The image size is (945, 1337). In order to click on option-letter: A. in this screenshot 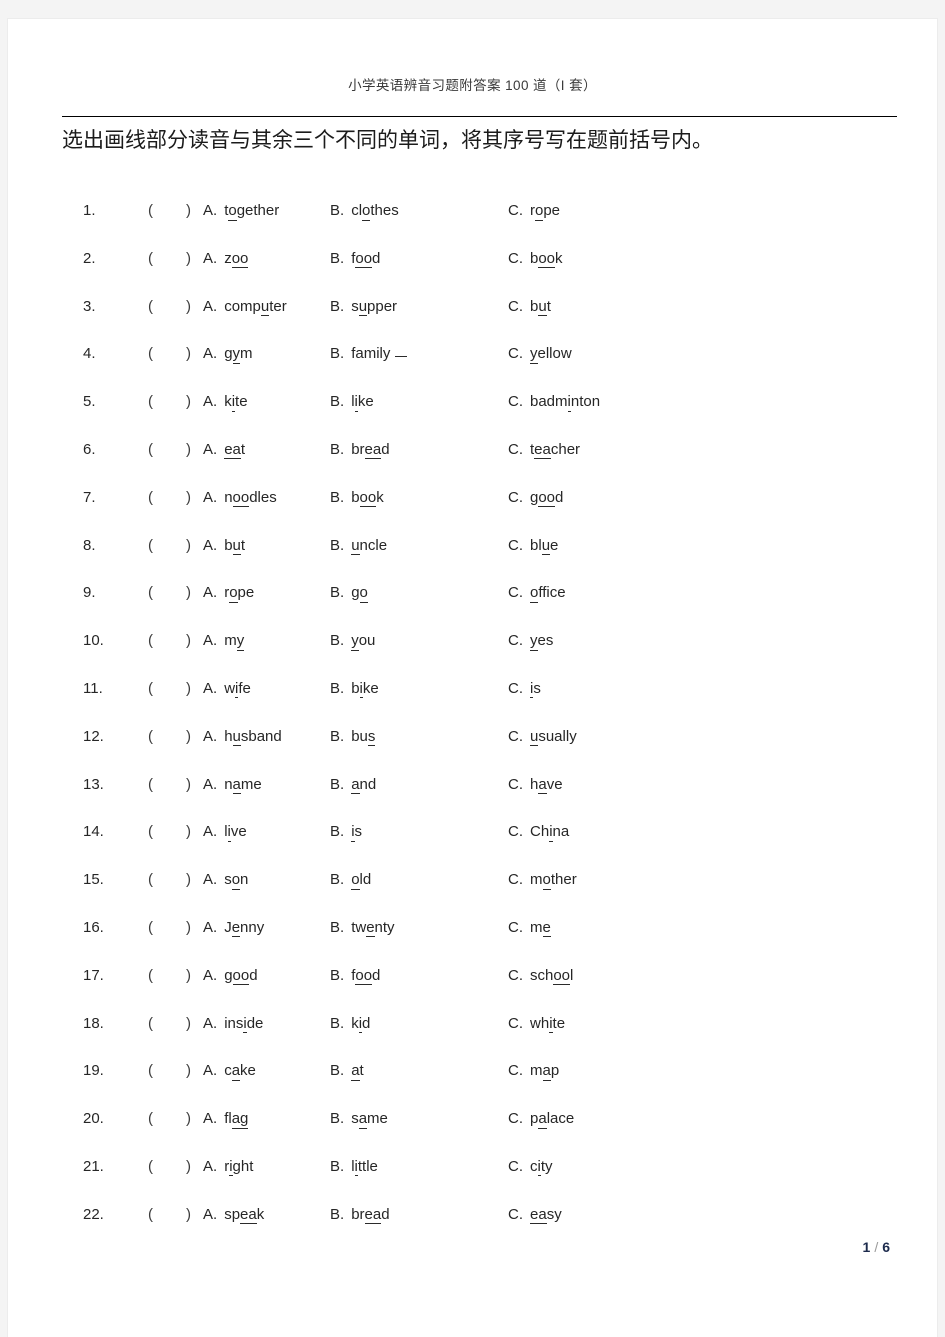, I will do `click(210, 1214)`.